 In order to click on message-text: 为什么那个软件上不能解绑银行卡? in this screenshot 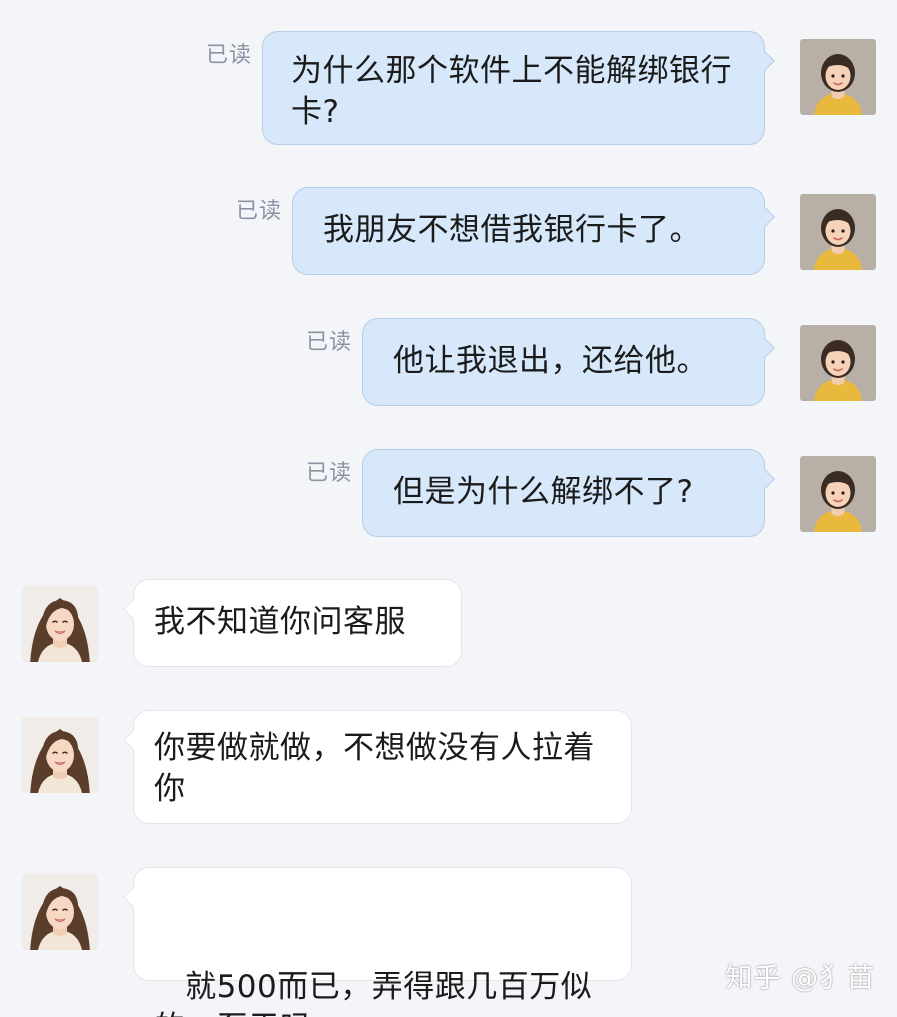, I will do `click(511, 91)`.